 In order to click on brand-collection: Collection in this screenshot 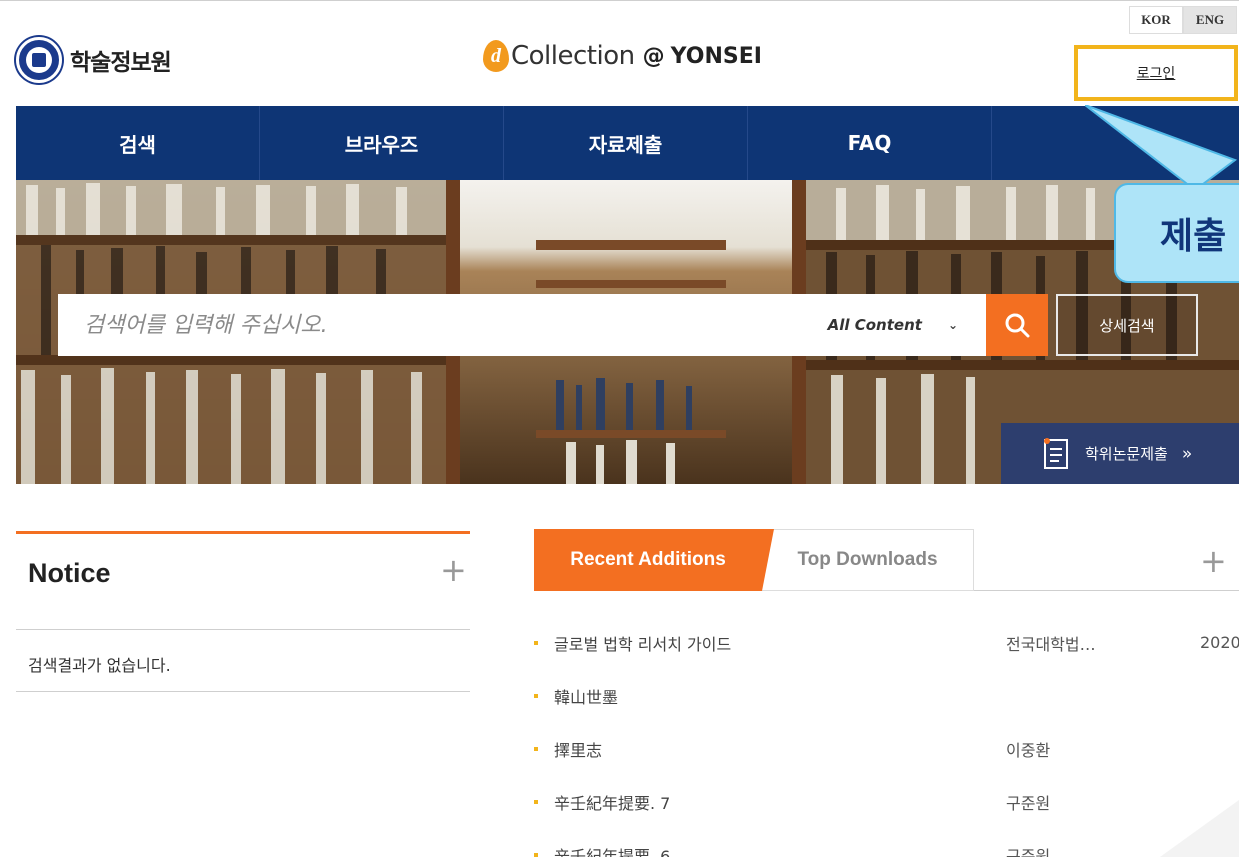, I will do `click(573, 56)`.